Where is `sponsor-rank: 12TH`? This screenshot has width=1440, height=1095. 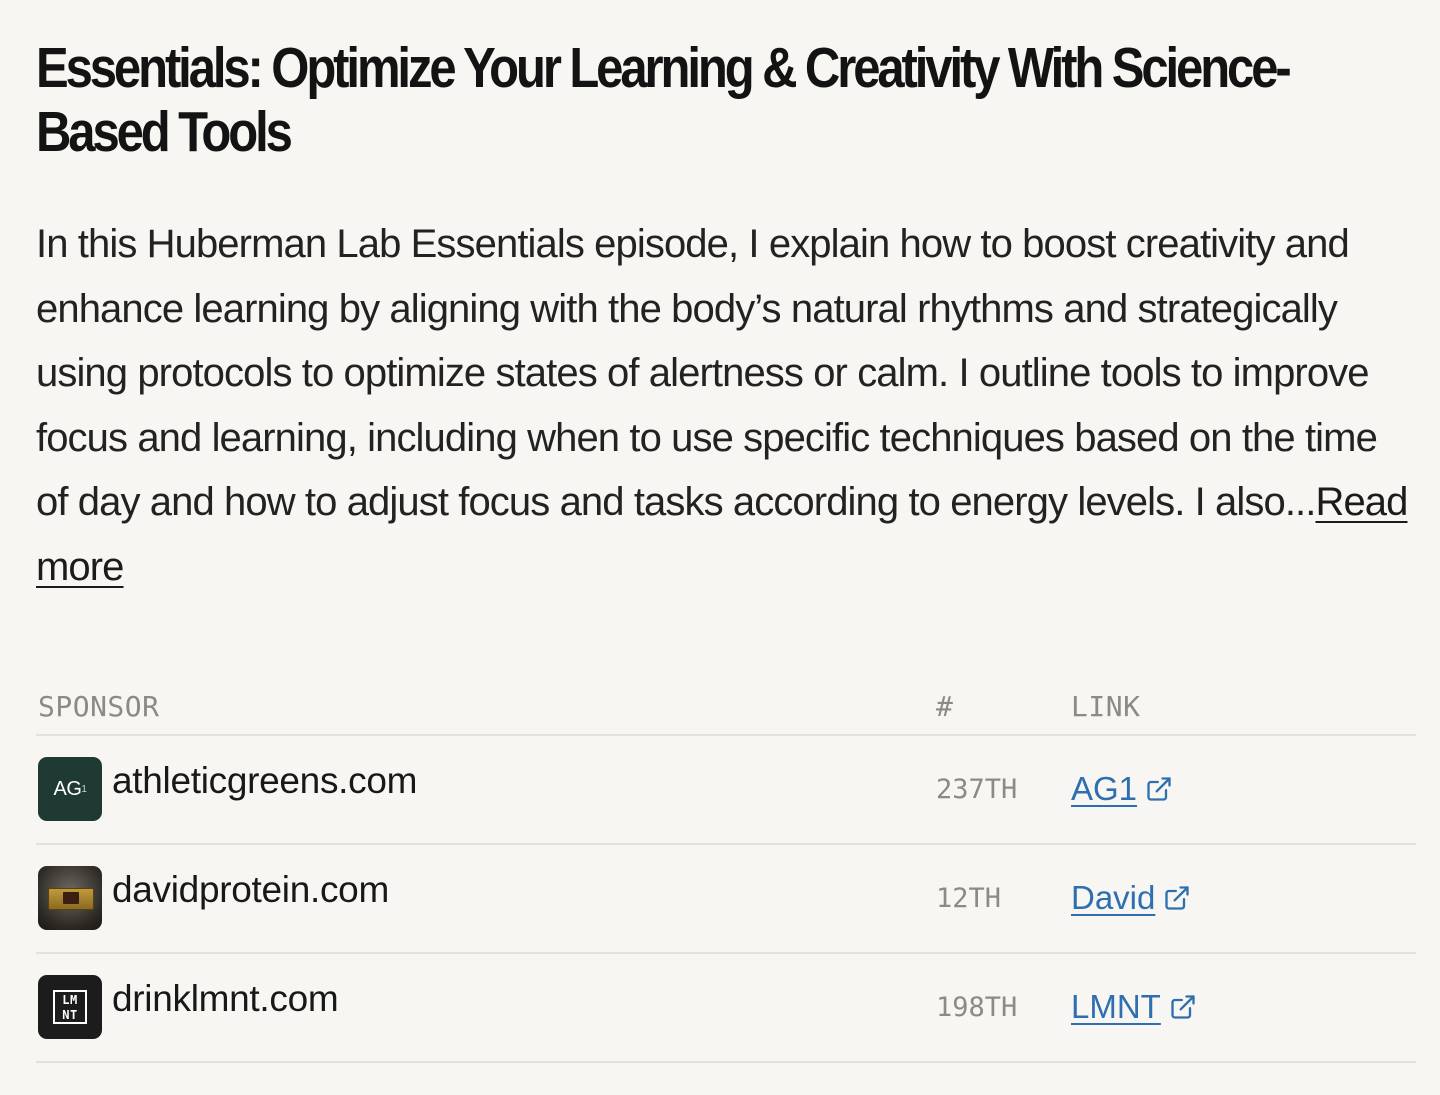
sponsor-rank: 12TH is located at coordinates (969, 898).